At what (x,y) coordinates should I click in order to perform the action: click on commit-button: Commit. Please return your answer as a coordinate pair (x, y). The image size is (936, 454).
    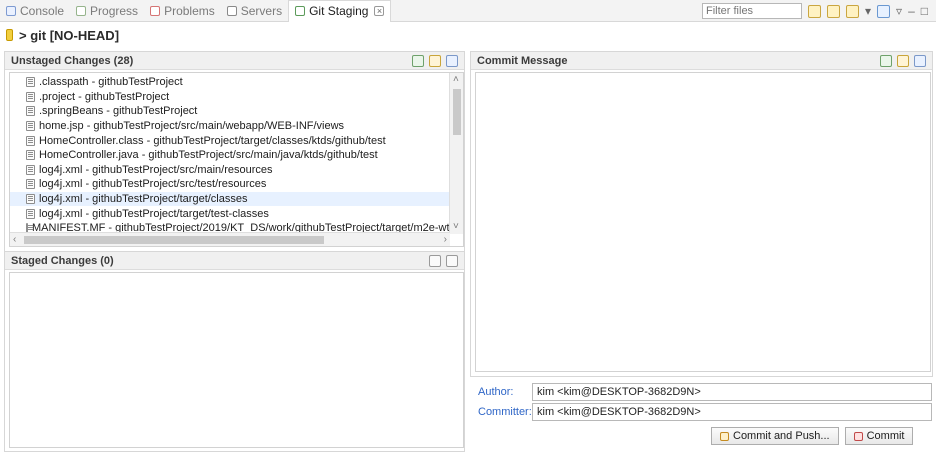
    Looking at the image, I should click on (879, 436).